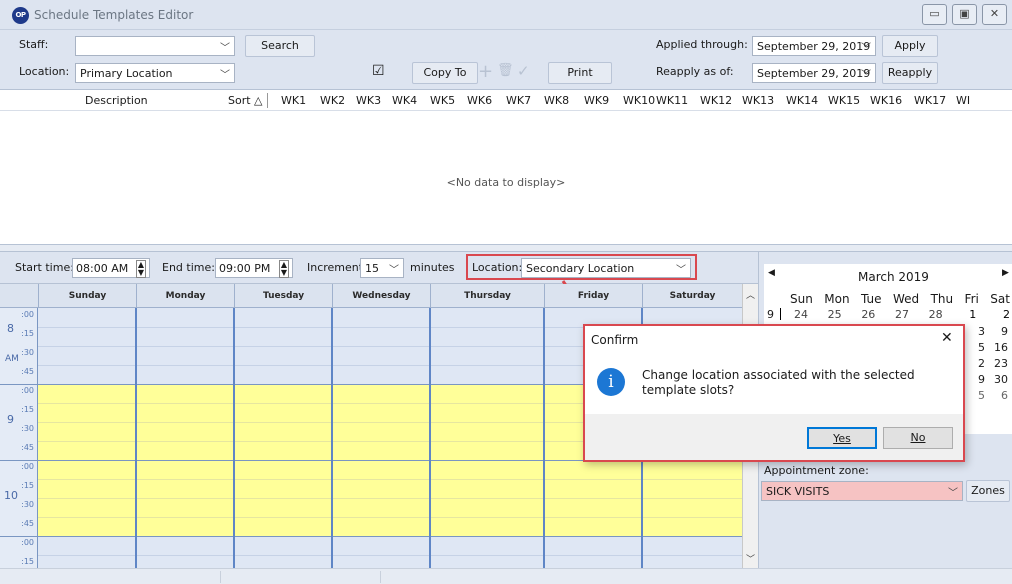 The height and width of the screenshot is (584, 1012). I want to click on calendar-day: 27, so click(897, 314).